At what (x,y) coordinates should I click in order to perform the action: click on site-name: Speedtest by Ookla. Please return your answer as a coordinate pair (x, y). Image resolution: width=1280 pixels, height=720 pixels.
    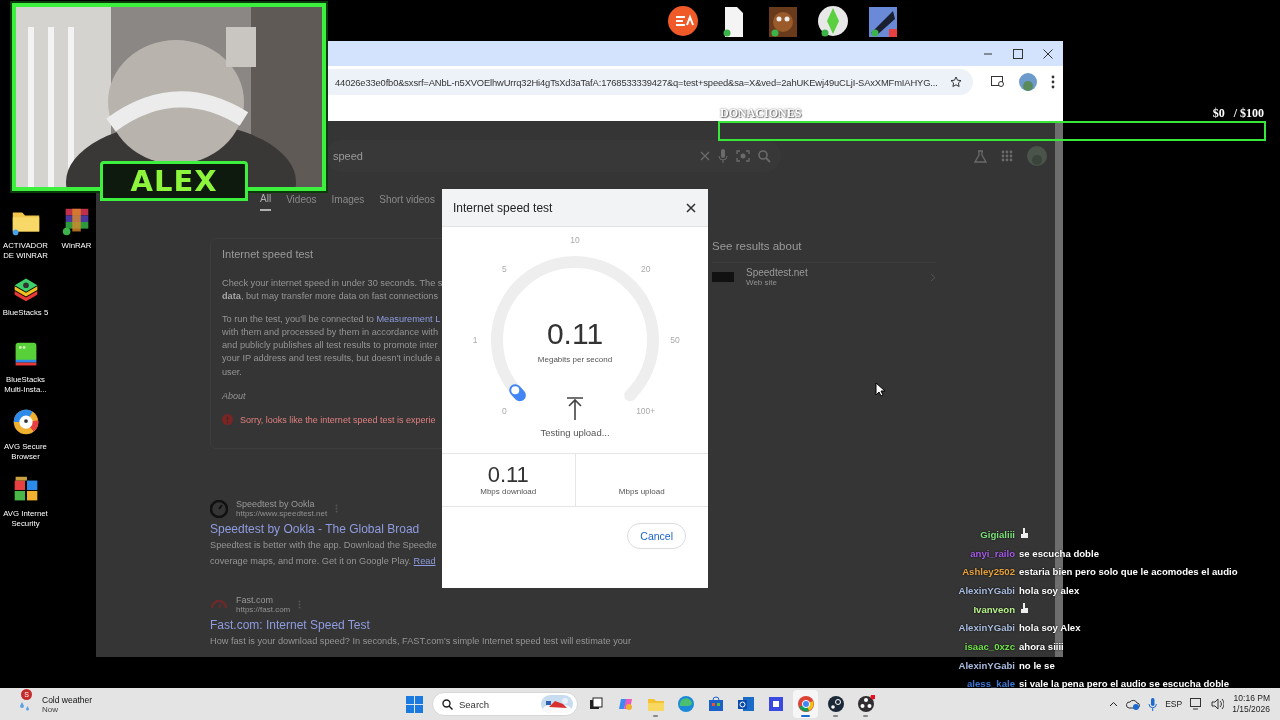
    Looking at the image, I should click on (276, 504).